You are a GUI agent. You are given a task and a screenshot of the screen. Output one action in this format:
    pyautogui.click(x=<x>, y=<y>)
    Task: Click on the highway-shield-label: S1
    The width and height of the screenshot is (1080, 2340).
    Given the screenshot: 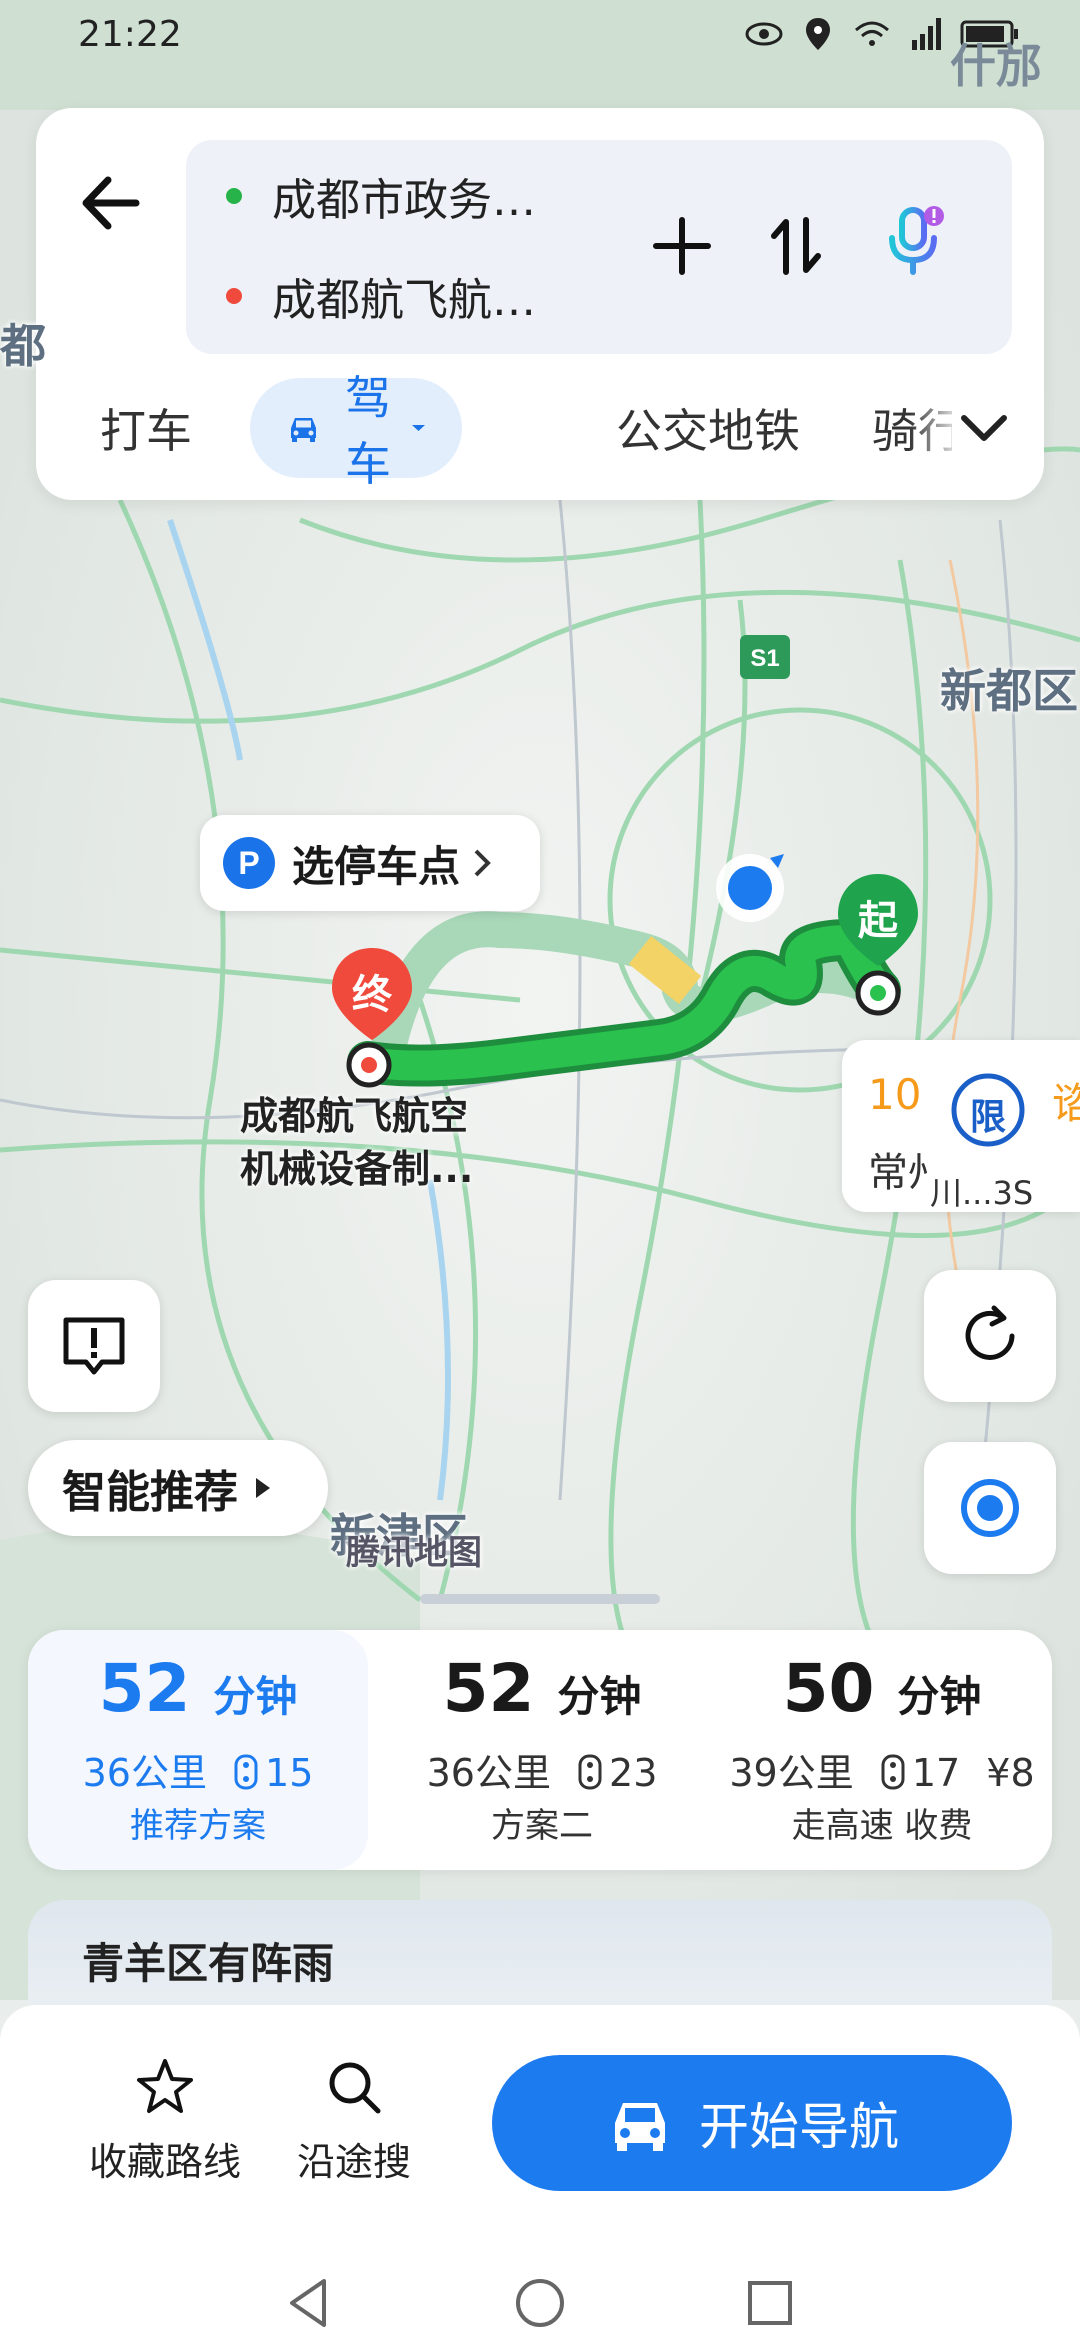 What is the action you would take?
    pyautogui.click(x=764, y=658)
    